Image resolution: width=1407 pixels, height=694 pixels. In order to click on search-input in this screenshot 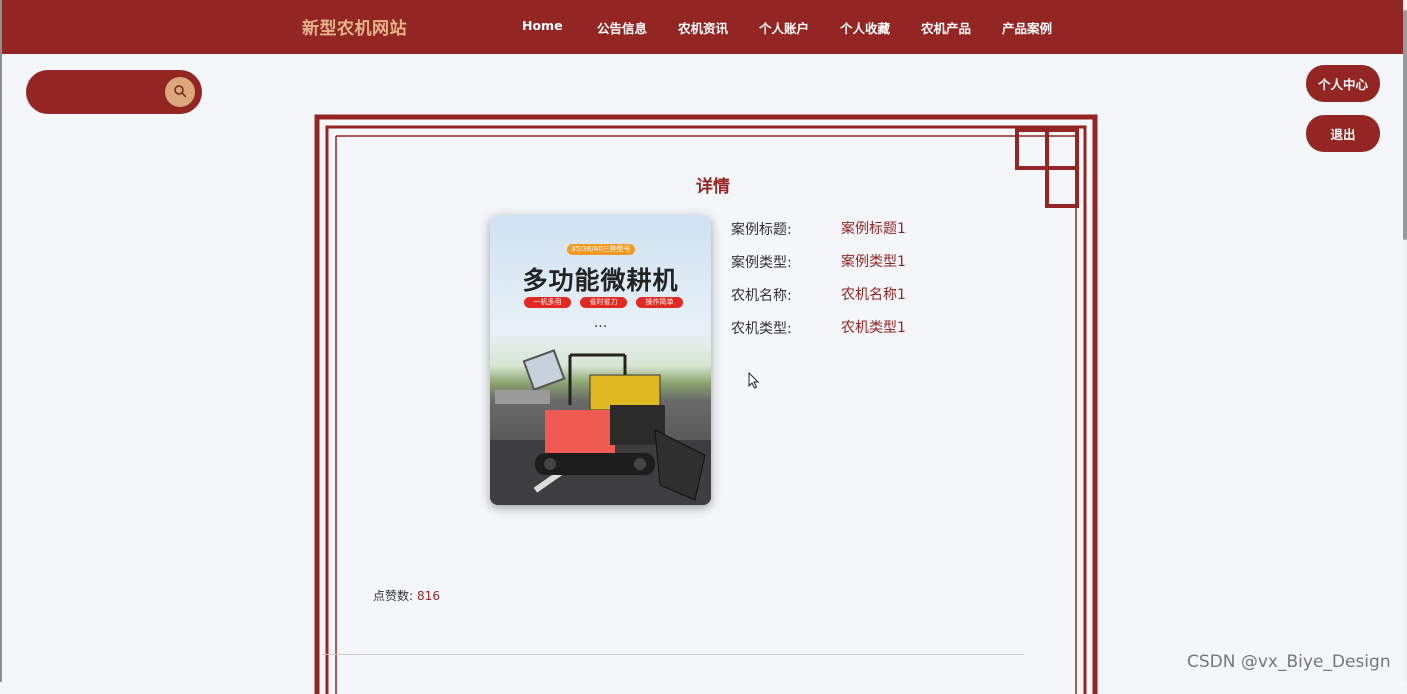, I will do `click(109, 93)`.